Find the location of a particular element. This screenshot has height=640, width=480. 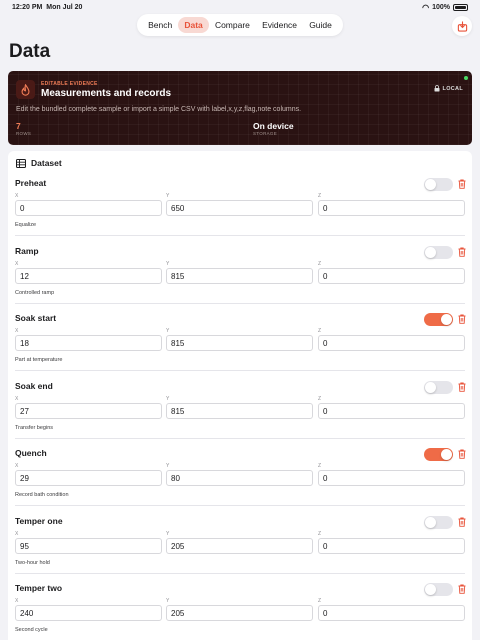

tab-evidence: Evidence is located at coordinates (279, 25).